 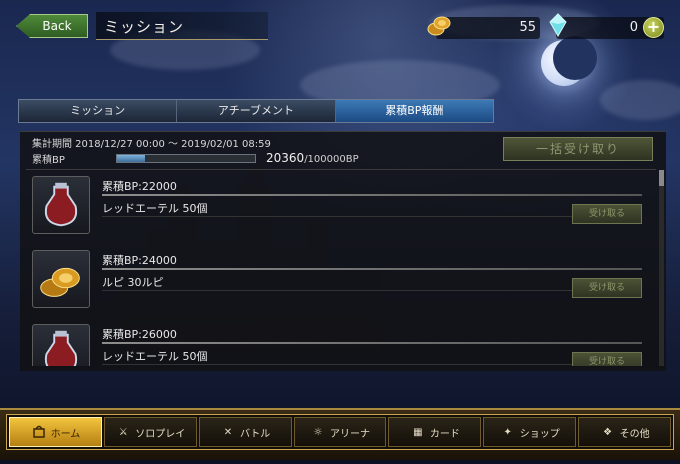 I want to click on cloud, so click(x=640, y=100).